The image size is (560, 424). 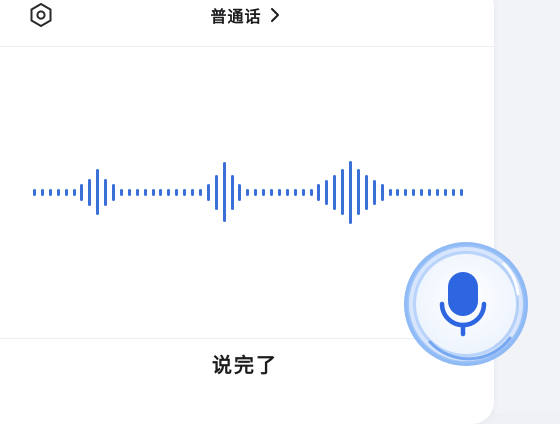 I want to click on hexagon-settings-icon, so click(x=41, y=15).